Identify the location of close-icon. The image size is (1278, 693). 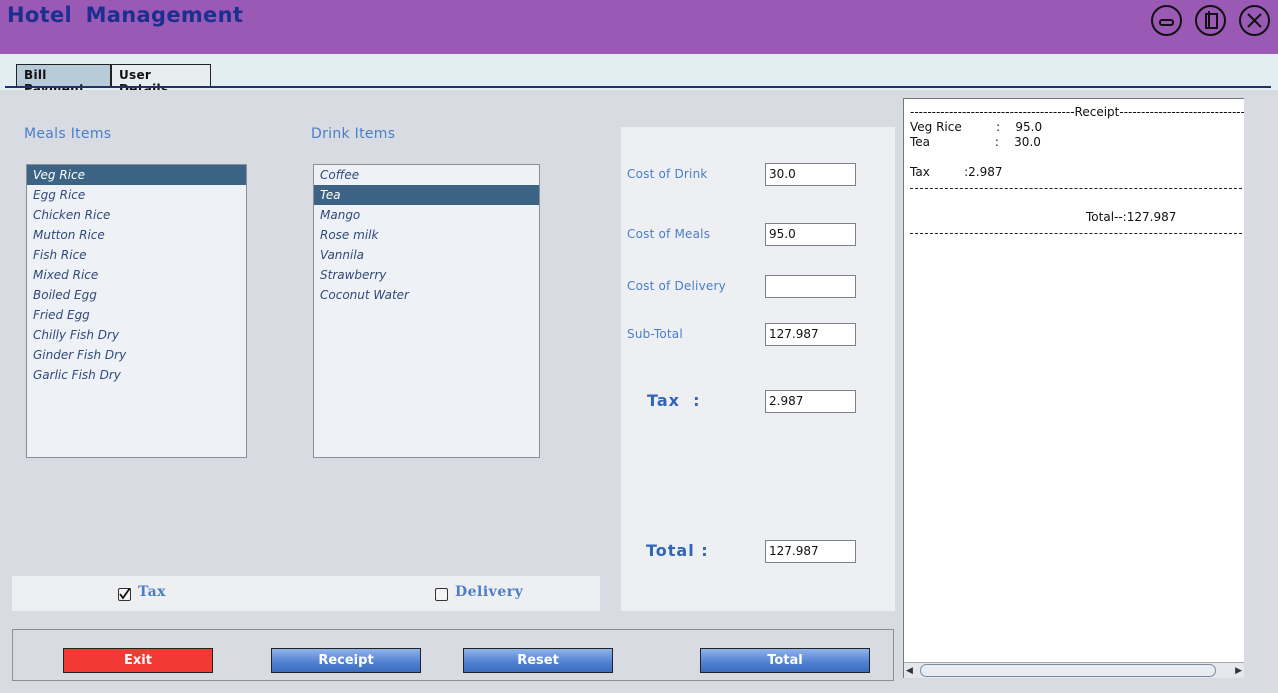
(1254, 20).